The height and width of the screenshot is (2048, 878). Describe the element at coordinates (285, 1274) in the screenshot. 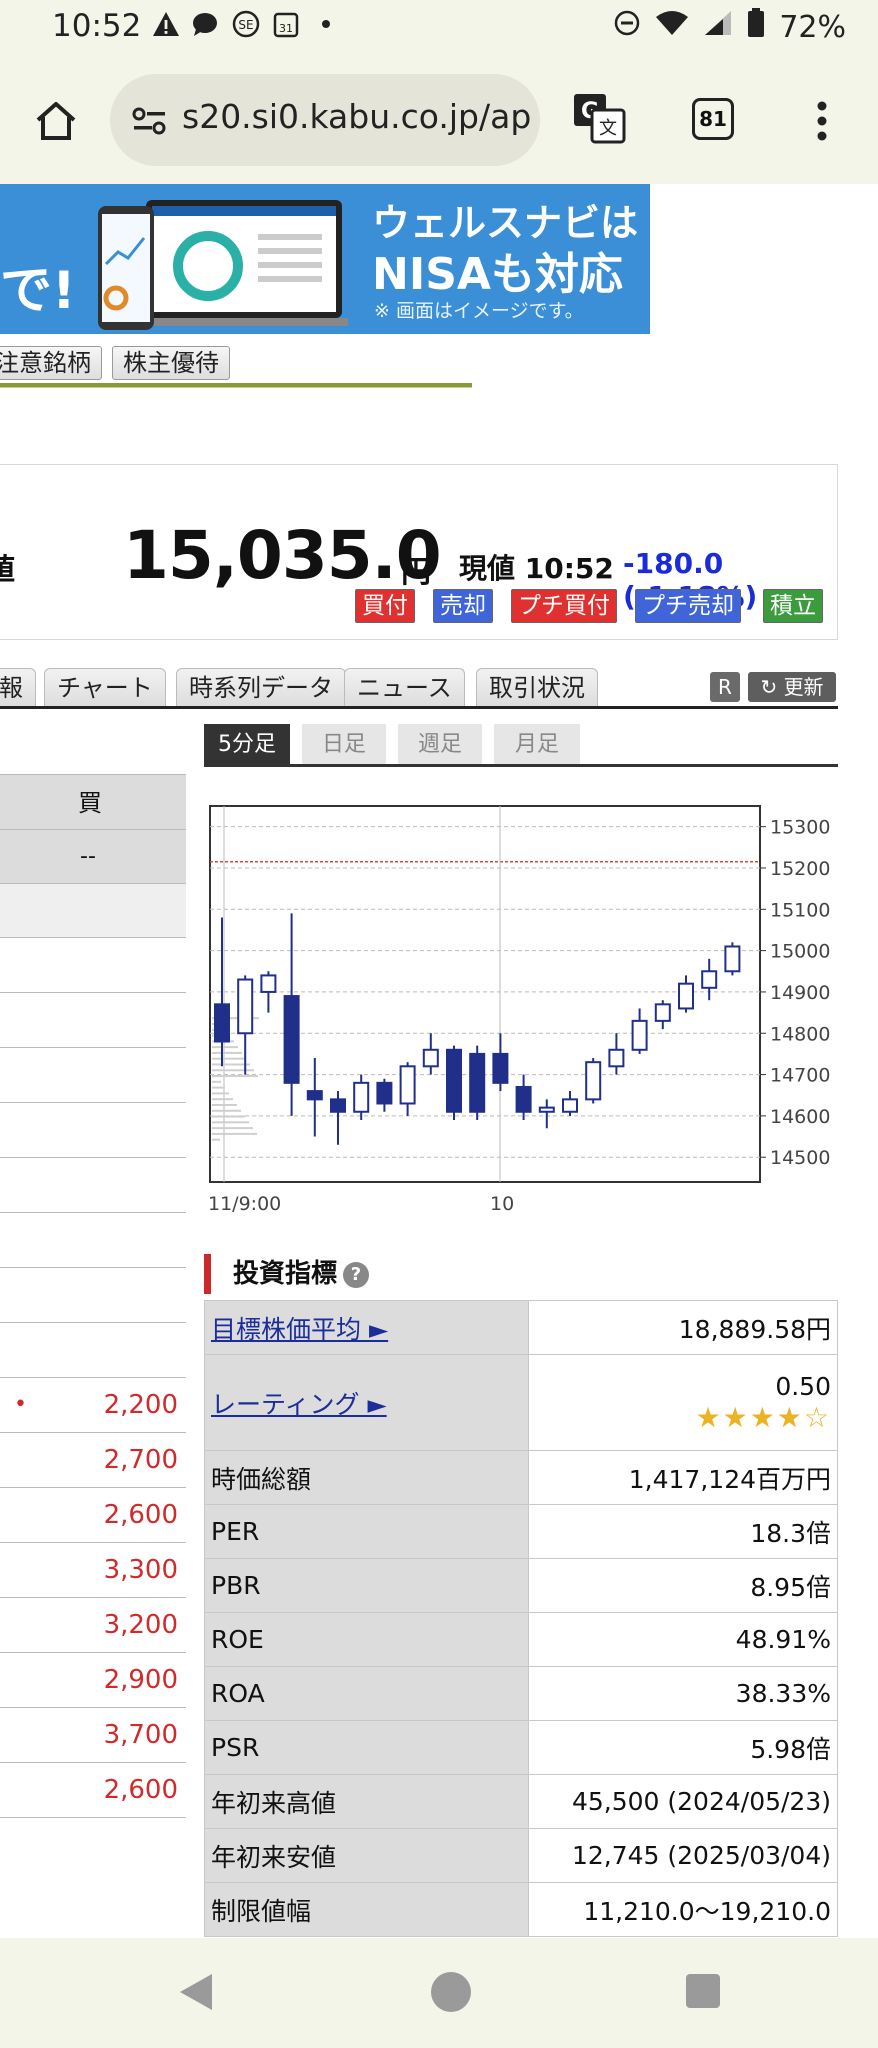

I see `indicators-title-text: 投資指標` at that location.